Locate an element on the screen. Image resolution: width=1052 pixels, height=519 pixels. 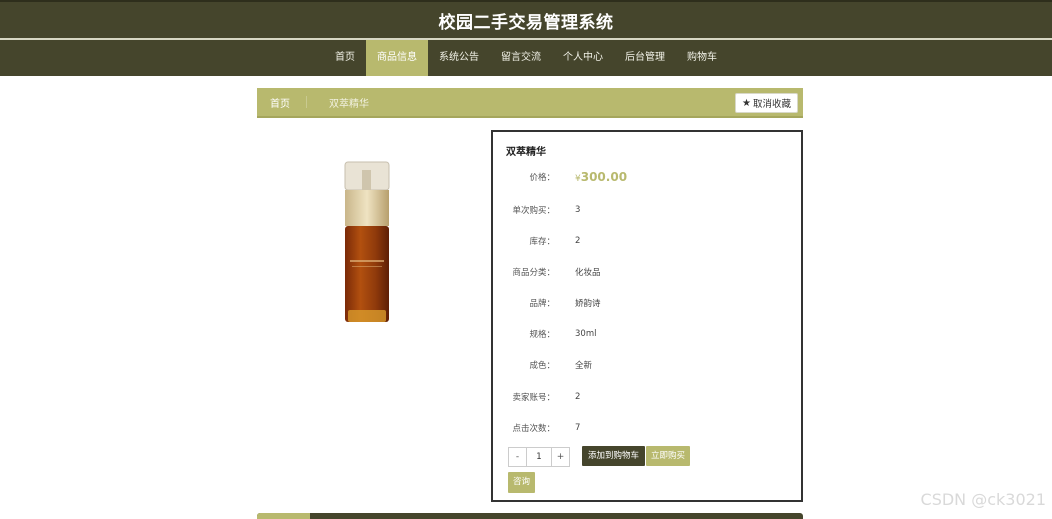
star-icon: ★ is located at coordinates (746, 103).